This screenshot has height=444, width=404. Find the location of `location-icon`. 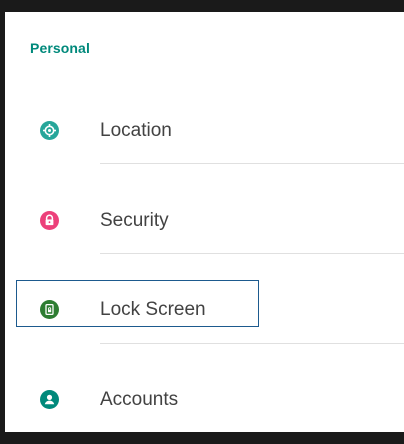

location-icon is located at coordinates (49, 130).